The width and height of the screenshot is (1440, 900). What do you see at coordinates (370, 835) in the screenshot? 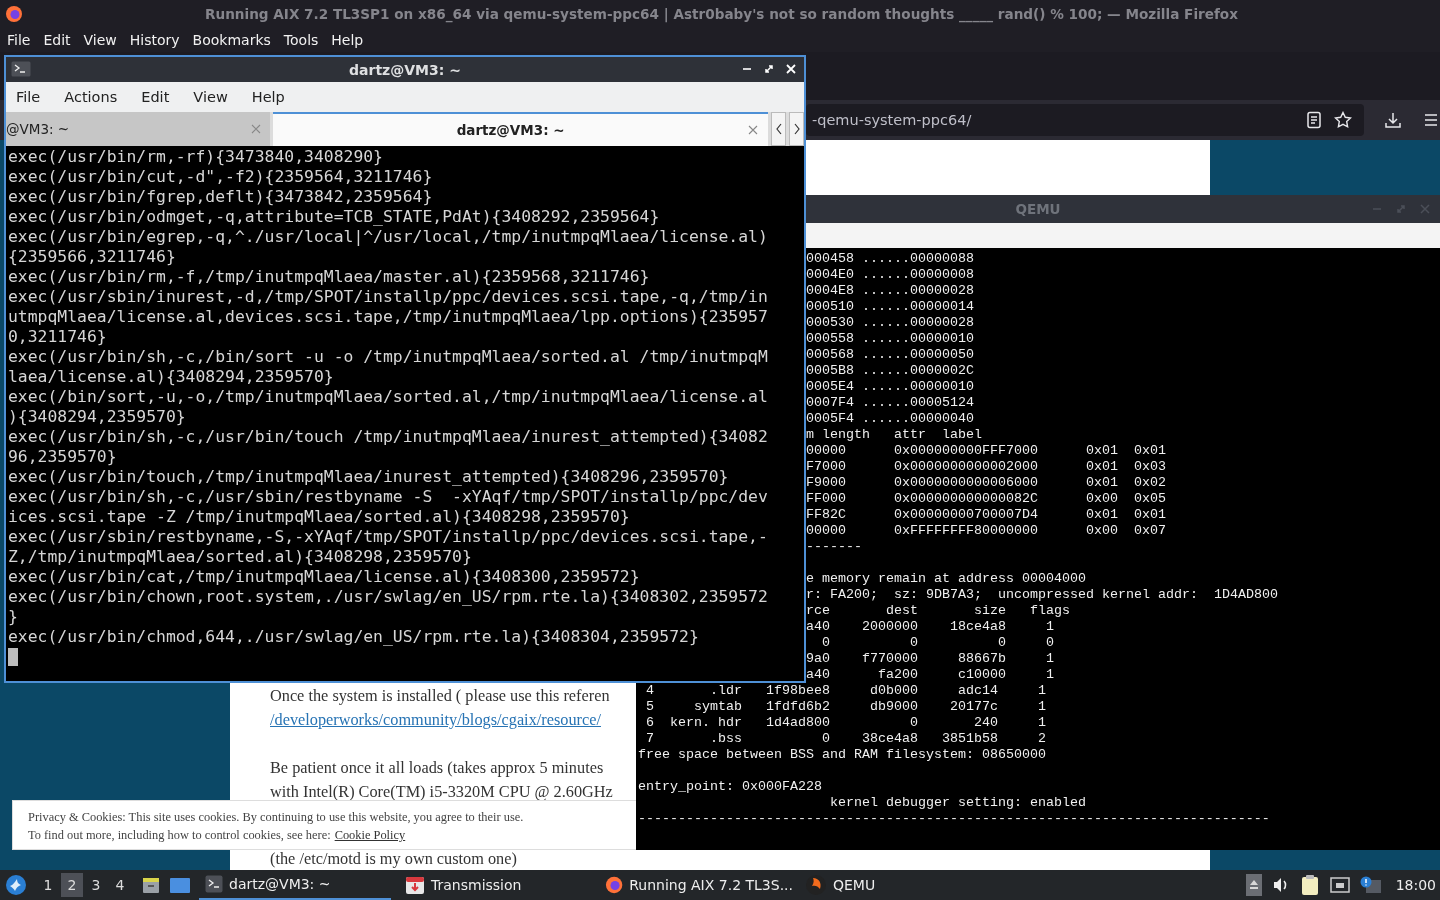
I see `cookie-policy-link: Cookie Policy` at bounding box center [370, 835].